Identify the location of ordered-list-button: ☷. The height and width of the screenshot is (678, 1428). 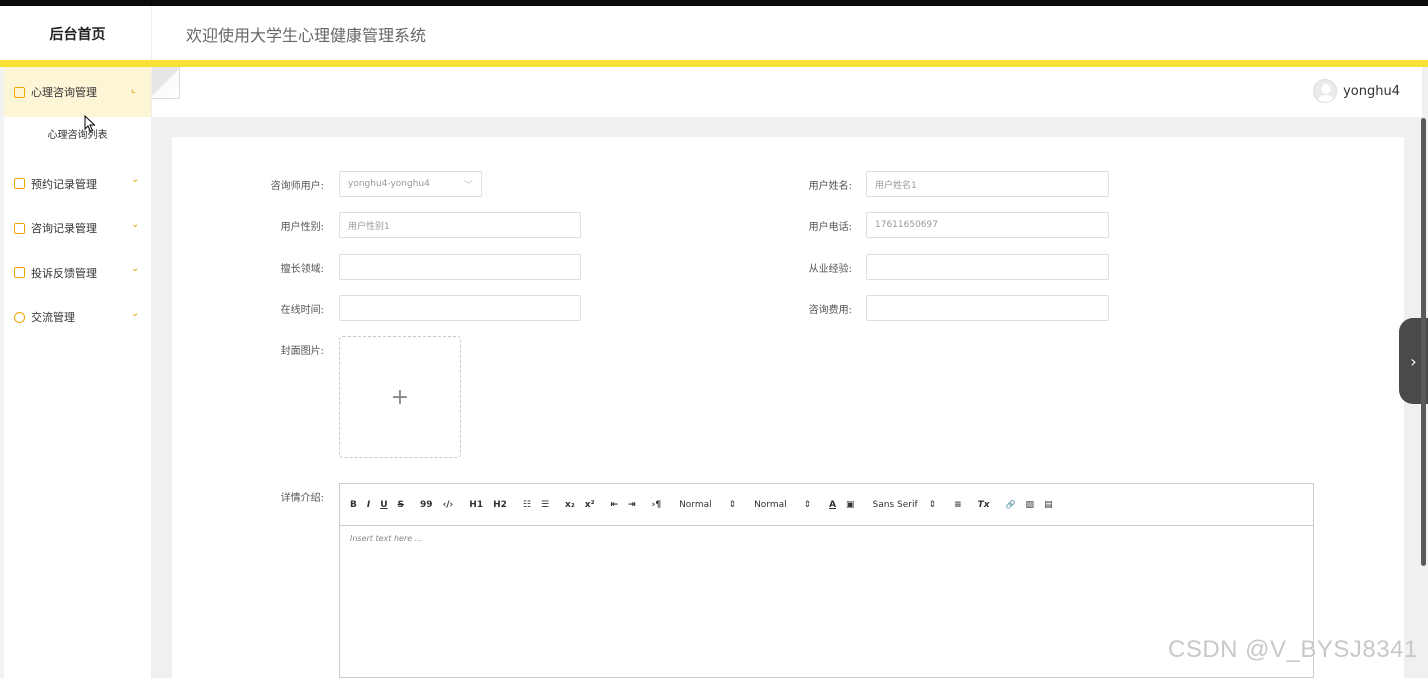
(527, 505).